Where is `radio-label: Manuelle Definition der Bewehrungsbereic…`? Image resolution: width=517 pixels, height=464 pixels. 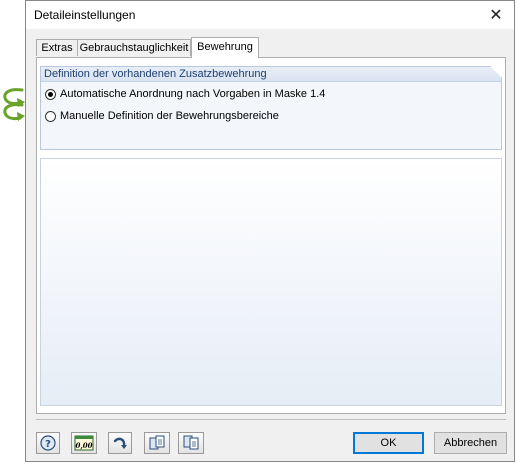
radio-label: Manuelle Definition der Bewehrungsbereic… is located at coordinates (169, 116).